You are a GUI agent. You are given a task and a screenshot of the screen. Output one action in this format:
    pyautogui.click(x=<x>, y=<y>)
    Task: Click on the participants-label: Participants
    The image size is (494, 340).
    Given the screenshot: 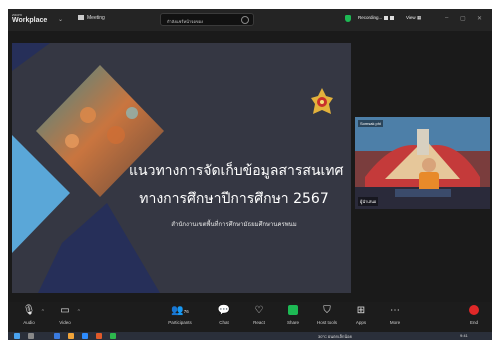 What is the action you would take?
    pyautogui.click(x=180, y=322)
    